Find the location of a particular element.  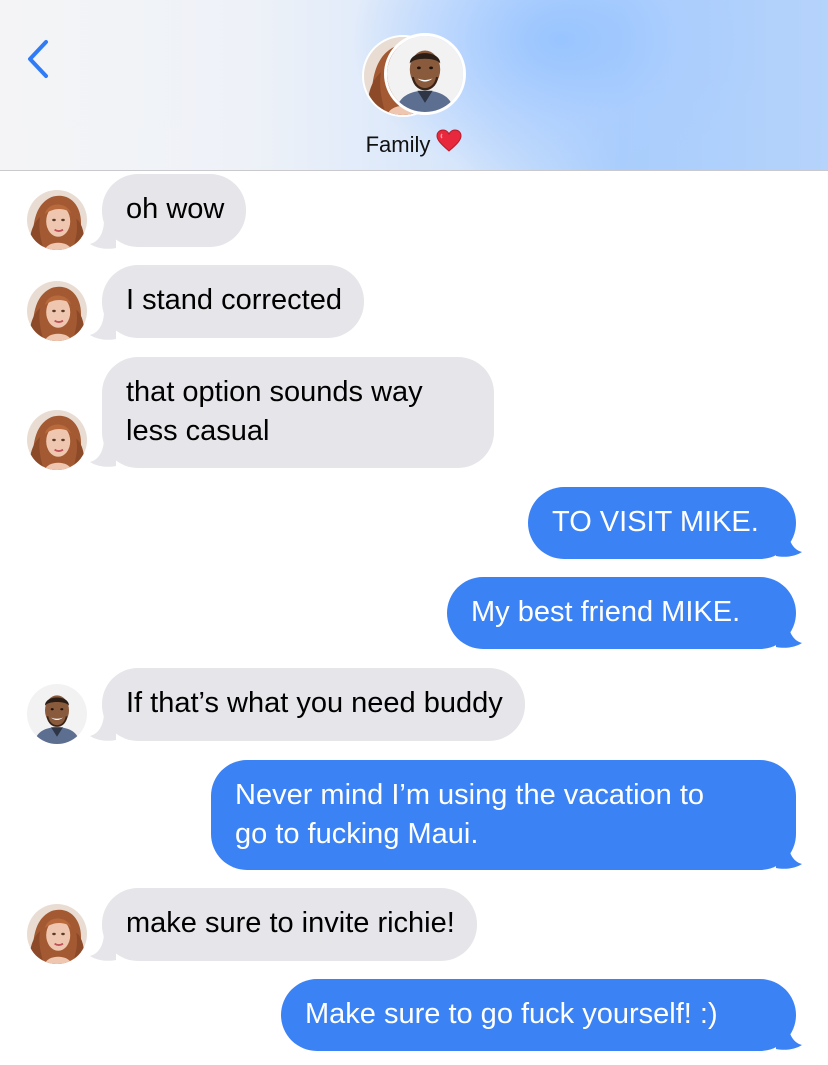

message-text: I stand corrected is located at coordinates (234, 300).